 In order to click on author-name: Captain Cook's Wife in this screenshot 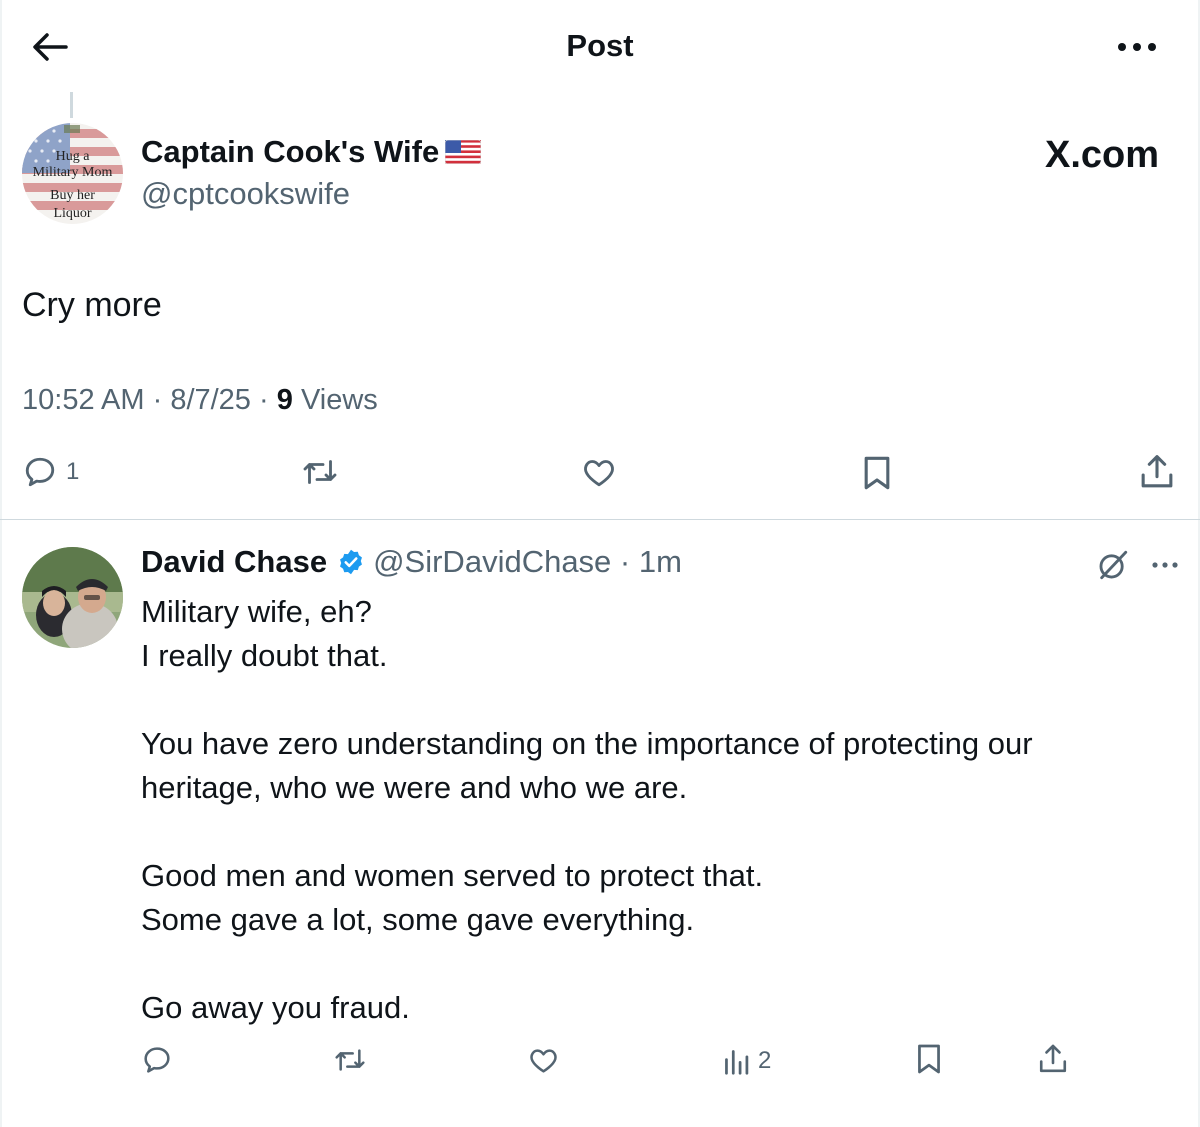, I will do `click(311, 152)`.